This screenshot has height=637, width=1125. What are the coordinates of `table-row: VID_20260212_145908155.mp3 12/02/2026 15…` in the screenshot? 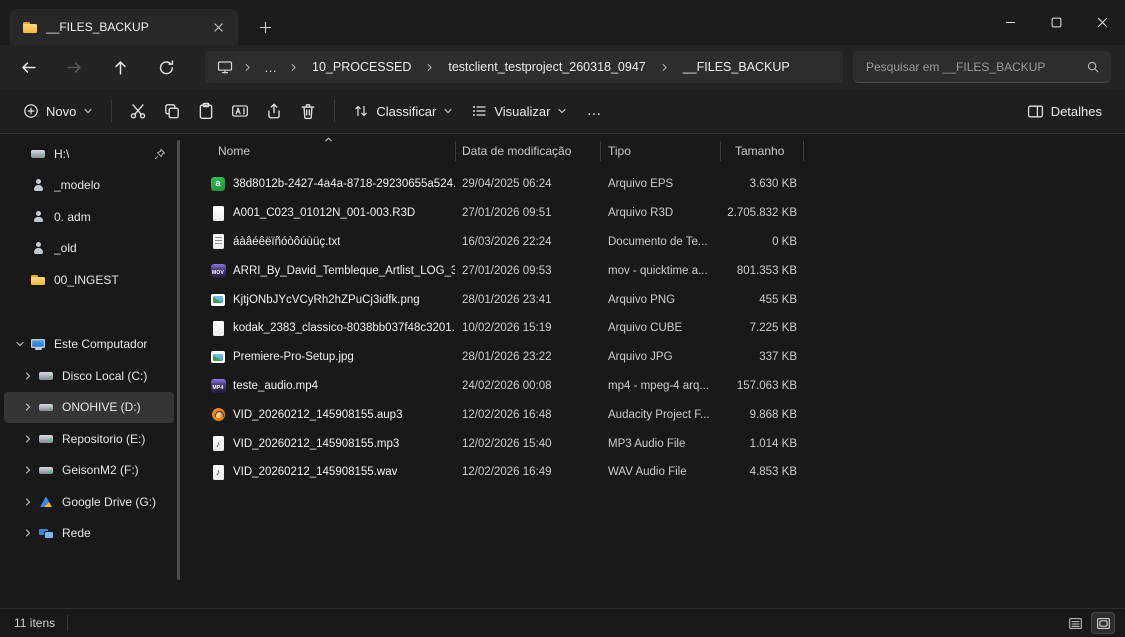 It's located at (655, 443).